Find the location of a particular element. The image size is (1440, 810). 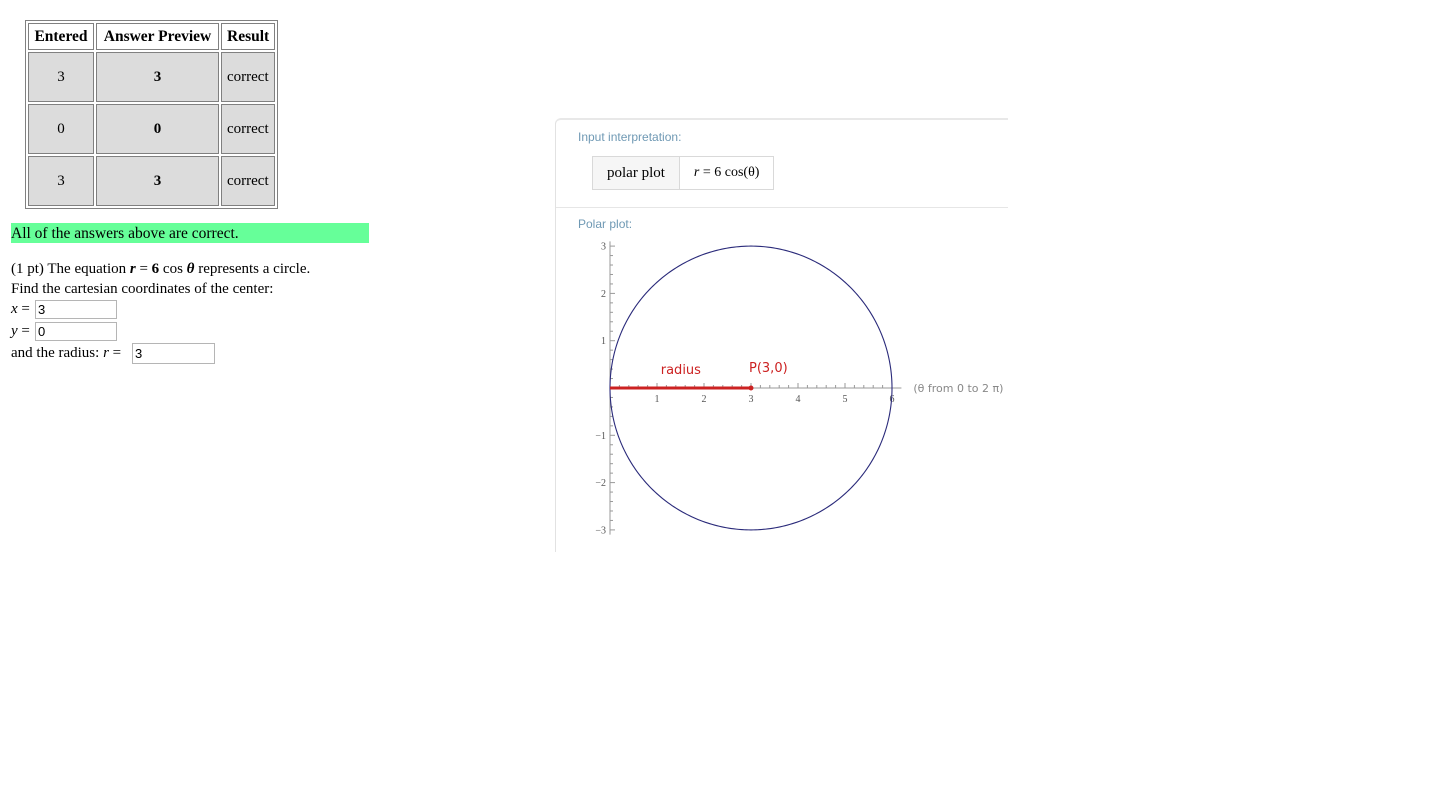

x-tick-label: 5 is located at coordinates (845, 399).